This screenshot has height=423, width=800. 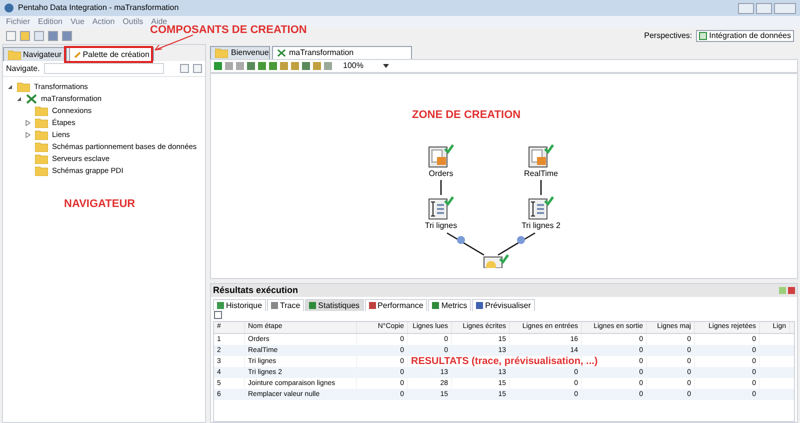 What do you see at coordinates (285, 305) in the screenshot?
I see `results-tab: Trace` at bounding box center [285, 305].